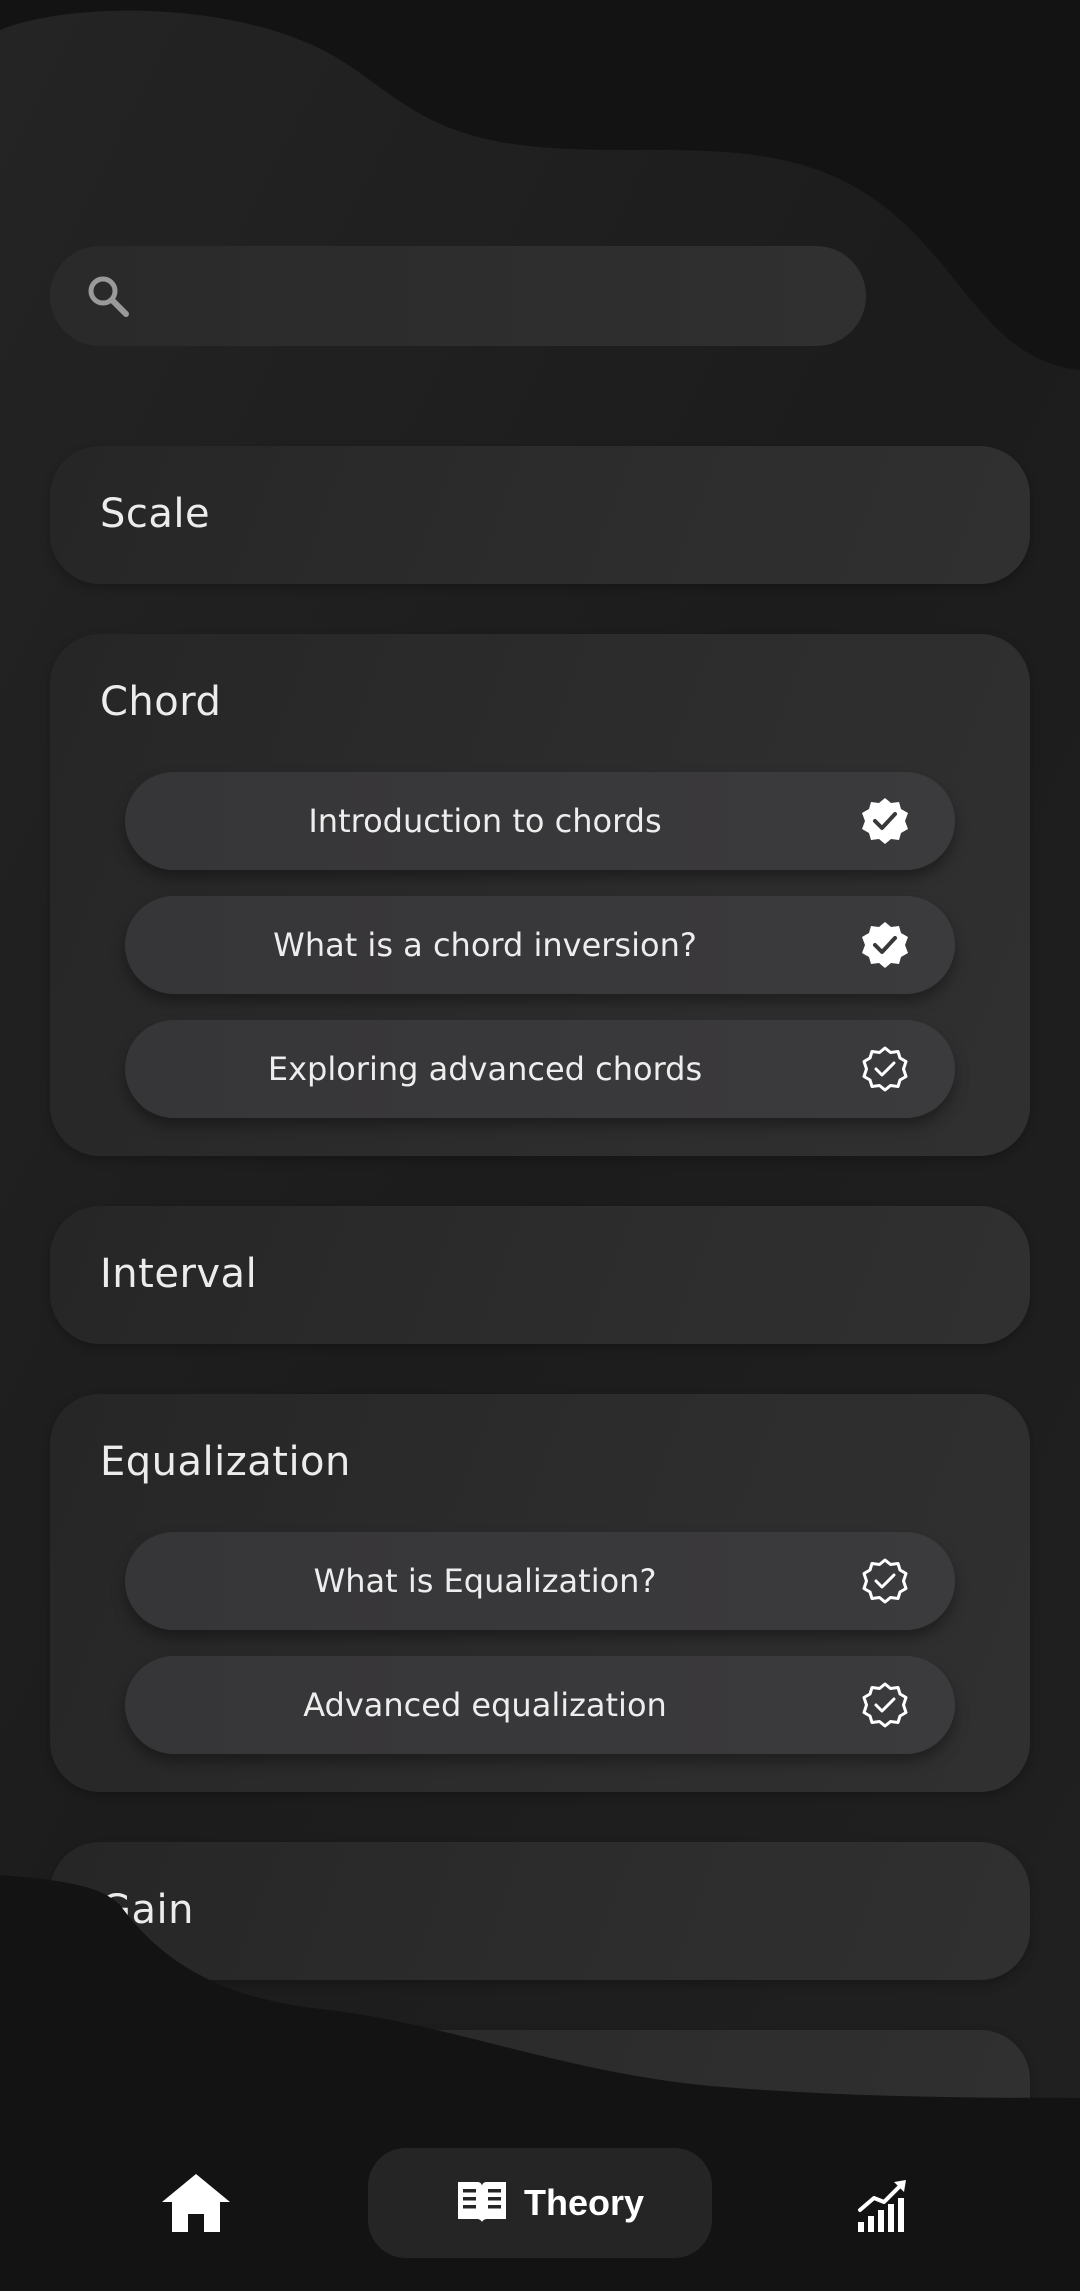 This screenshot has width=1080, height=2291. Describe the element at coordinates (147, 1910) in the screenshot. I see `category-title: Gain` at that location.